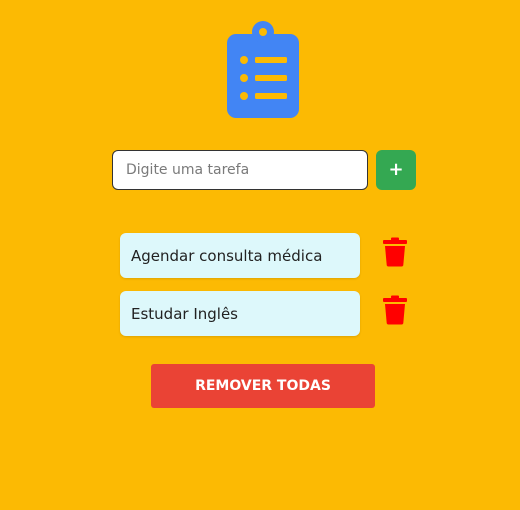 This screenshot has height=510, width=520. Describe the element at coordinates (240, 255) in the screenshot. I see `task-text: Agendar consulta médica` at that location.